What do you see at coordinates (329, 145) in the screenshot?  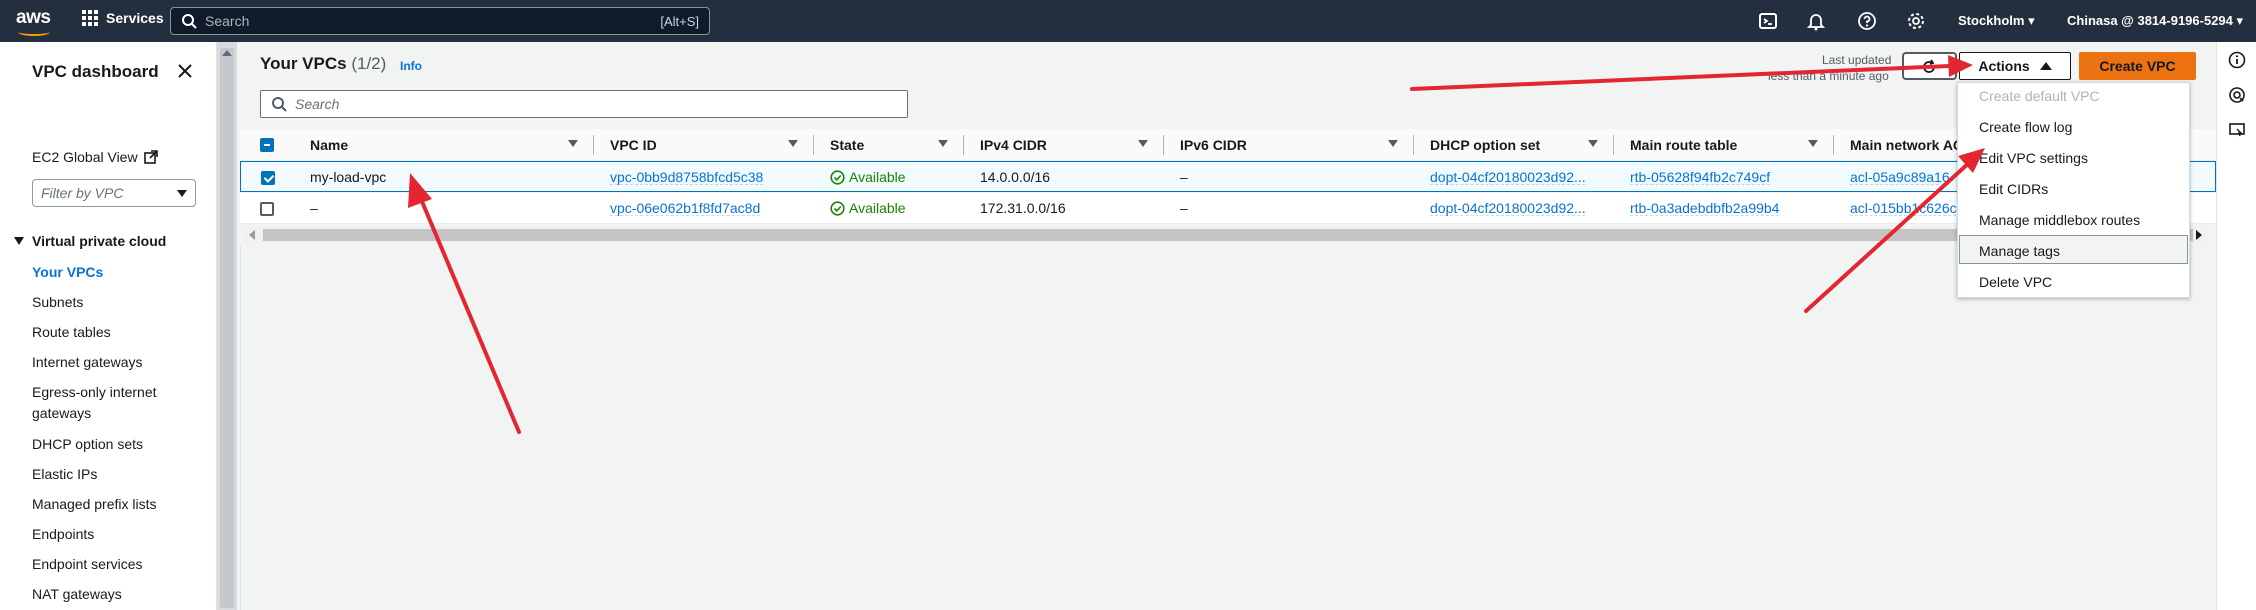 I see `column-header-name: Name` at bounding box center [329, 145].